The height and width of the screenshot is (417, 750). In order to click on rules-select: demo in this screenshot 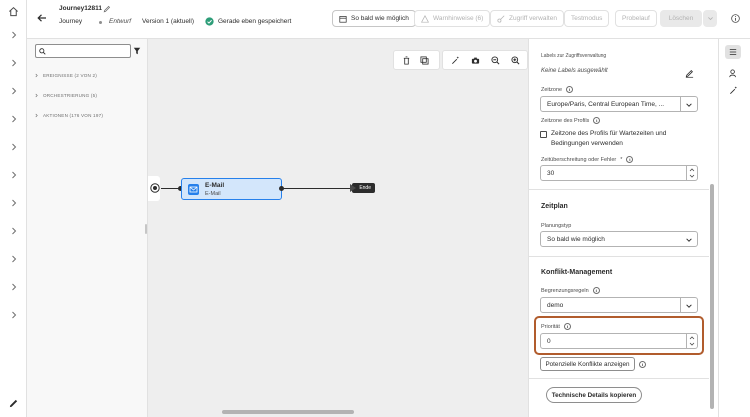, I will do `click(619, 305)`.